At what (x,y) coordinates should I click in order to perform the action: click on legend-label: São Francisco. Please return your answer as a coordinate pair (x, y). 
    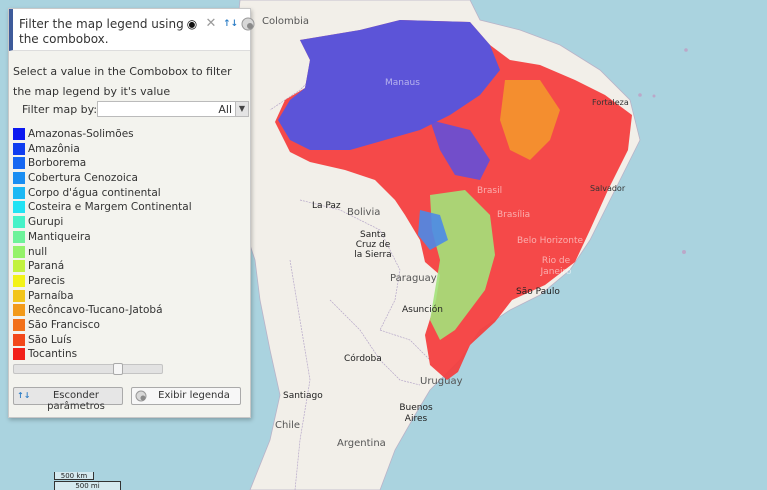
    Looking at the image, I should click on (64, 324).